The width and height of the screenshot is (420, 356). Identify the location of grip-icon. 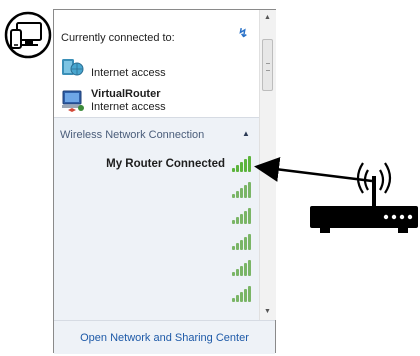
(268, 67).